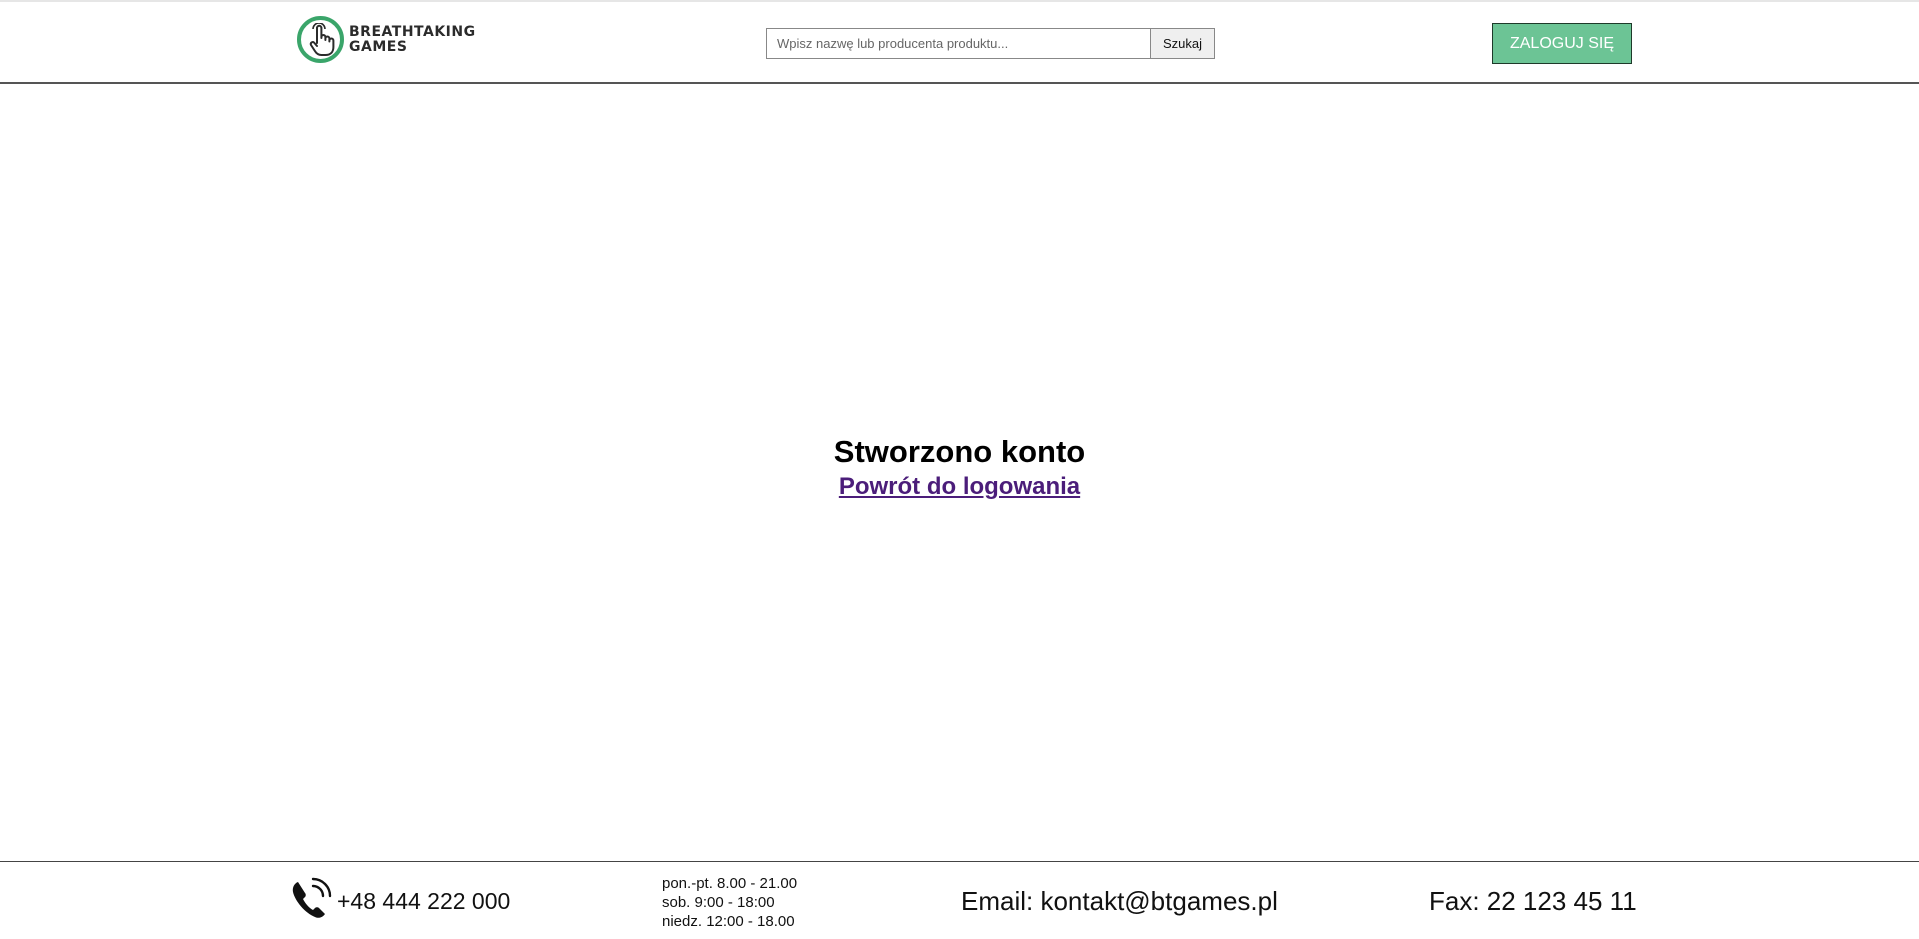  I want to click on pointing-hand-icon, so click(320, 39).